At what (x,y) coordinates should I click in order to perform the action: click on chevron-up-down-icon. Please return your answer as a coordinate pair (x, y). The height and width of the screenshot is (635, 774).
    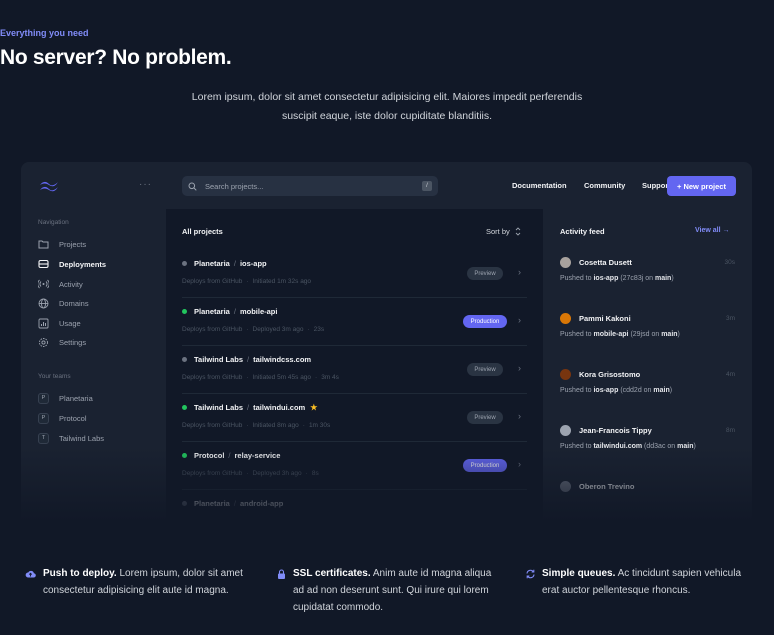
    Looking at the image, I should click on (518, 231).